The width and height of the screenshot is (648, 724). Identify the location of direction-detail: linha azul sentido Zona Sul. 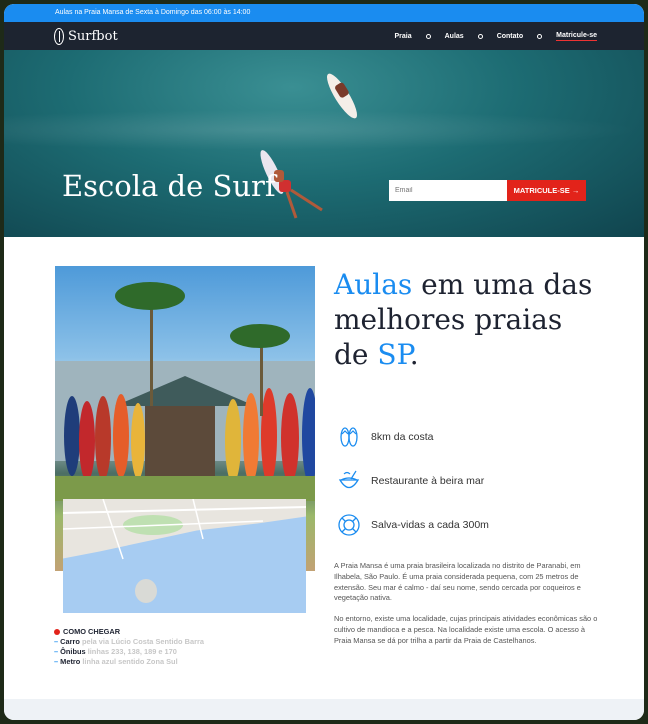
(130, 661).